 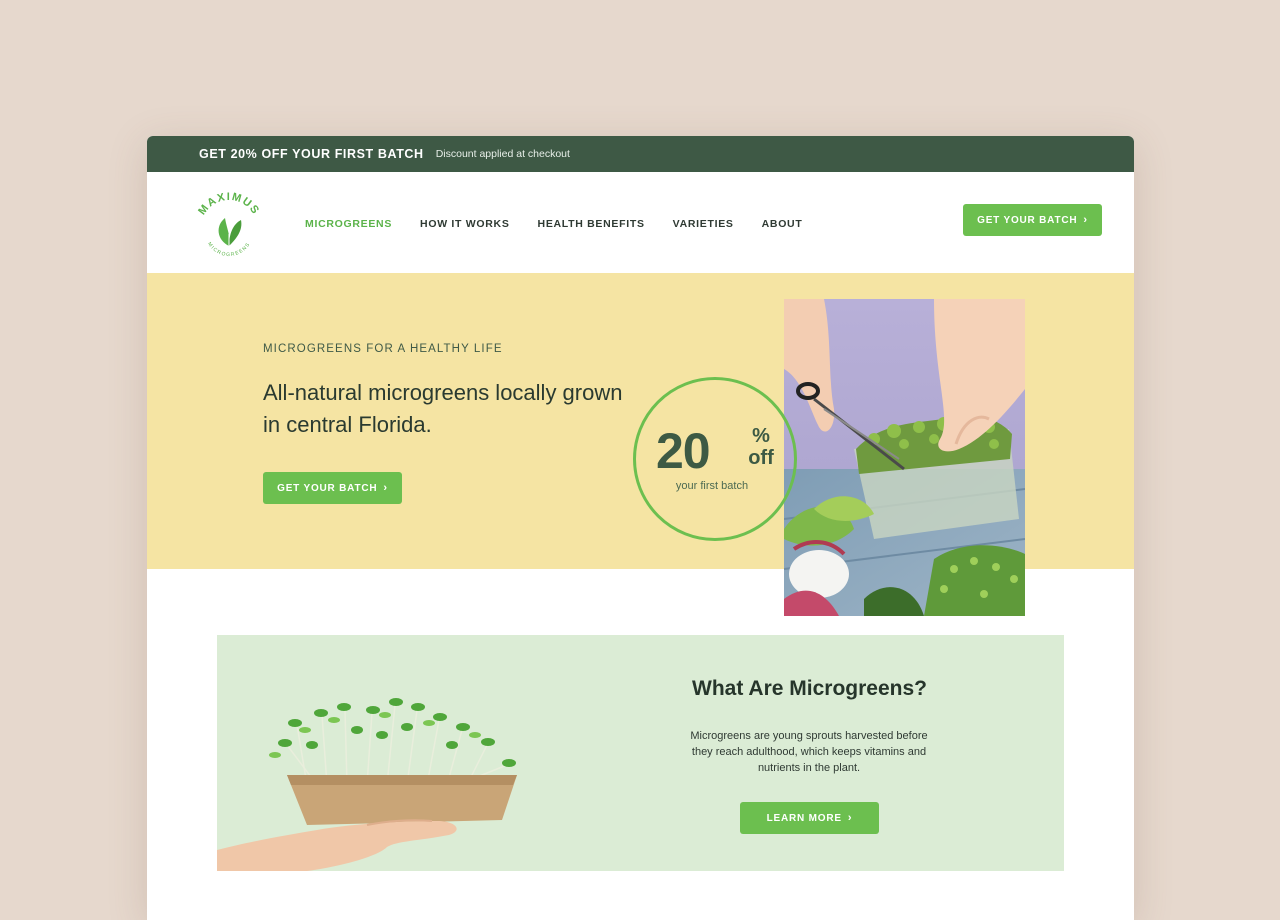 What do you see at coordinates (1027, 220) in the screenshot?
I see `header-cta-label: GET YOUR BATCH` at bounding box center [1027, 220].